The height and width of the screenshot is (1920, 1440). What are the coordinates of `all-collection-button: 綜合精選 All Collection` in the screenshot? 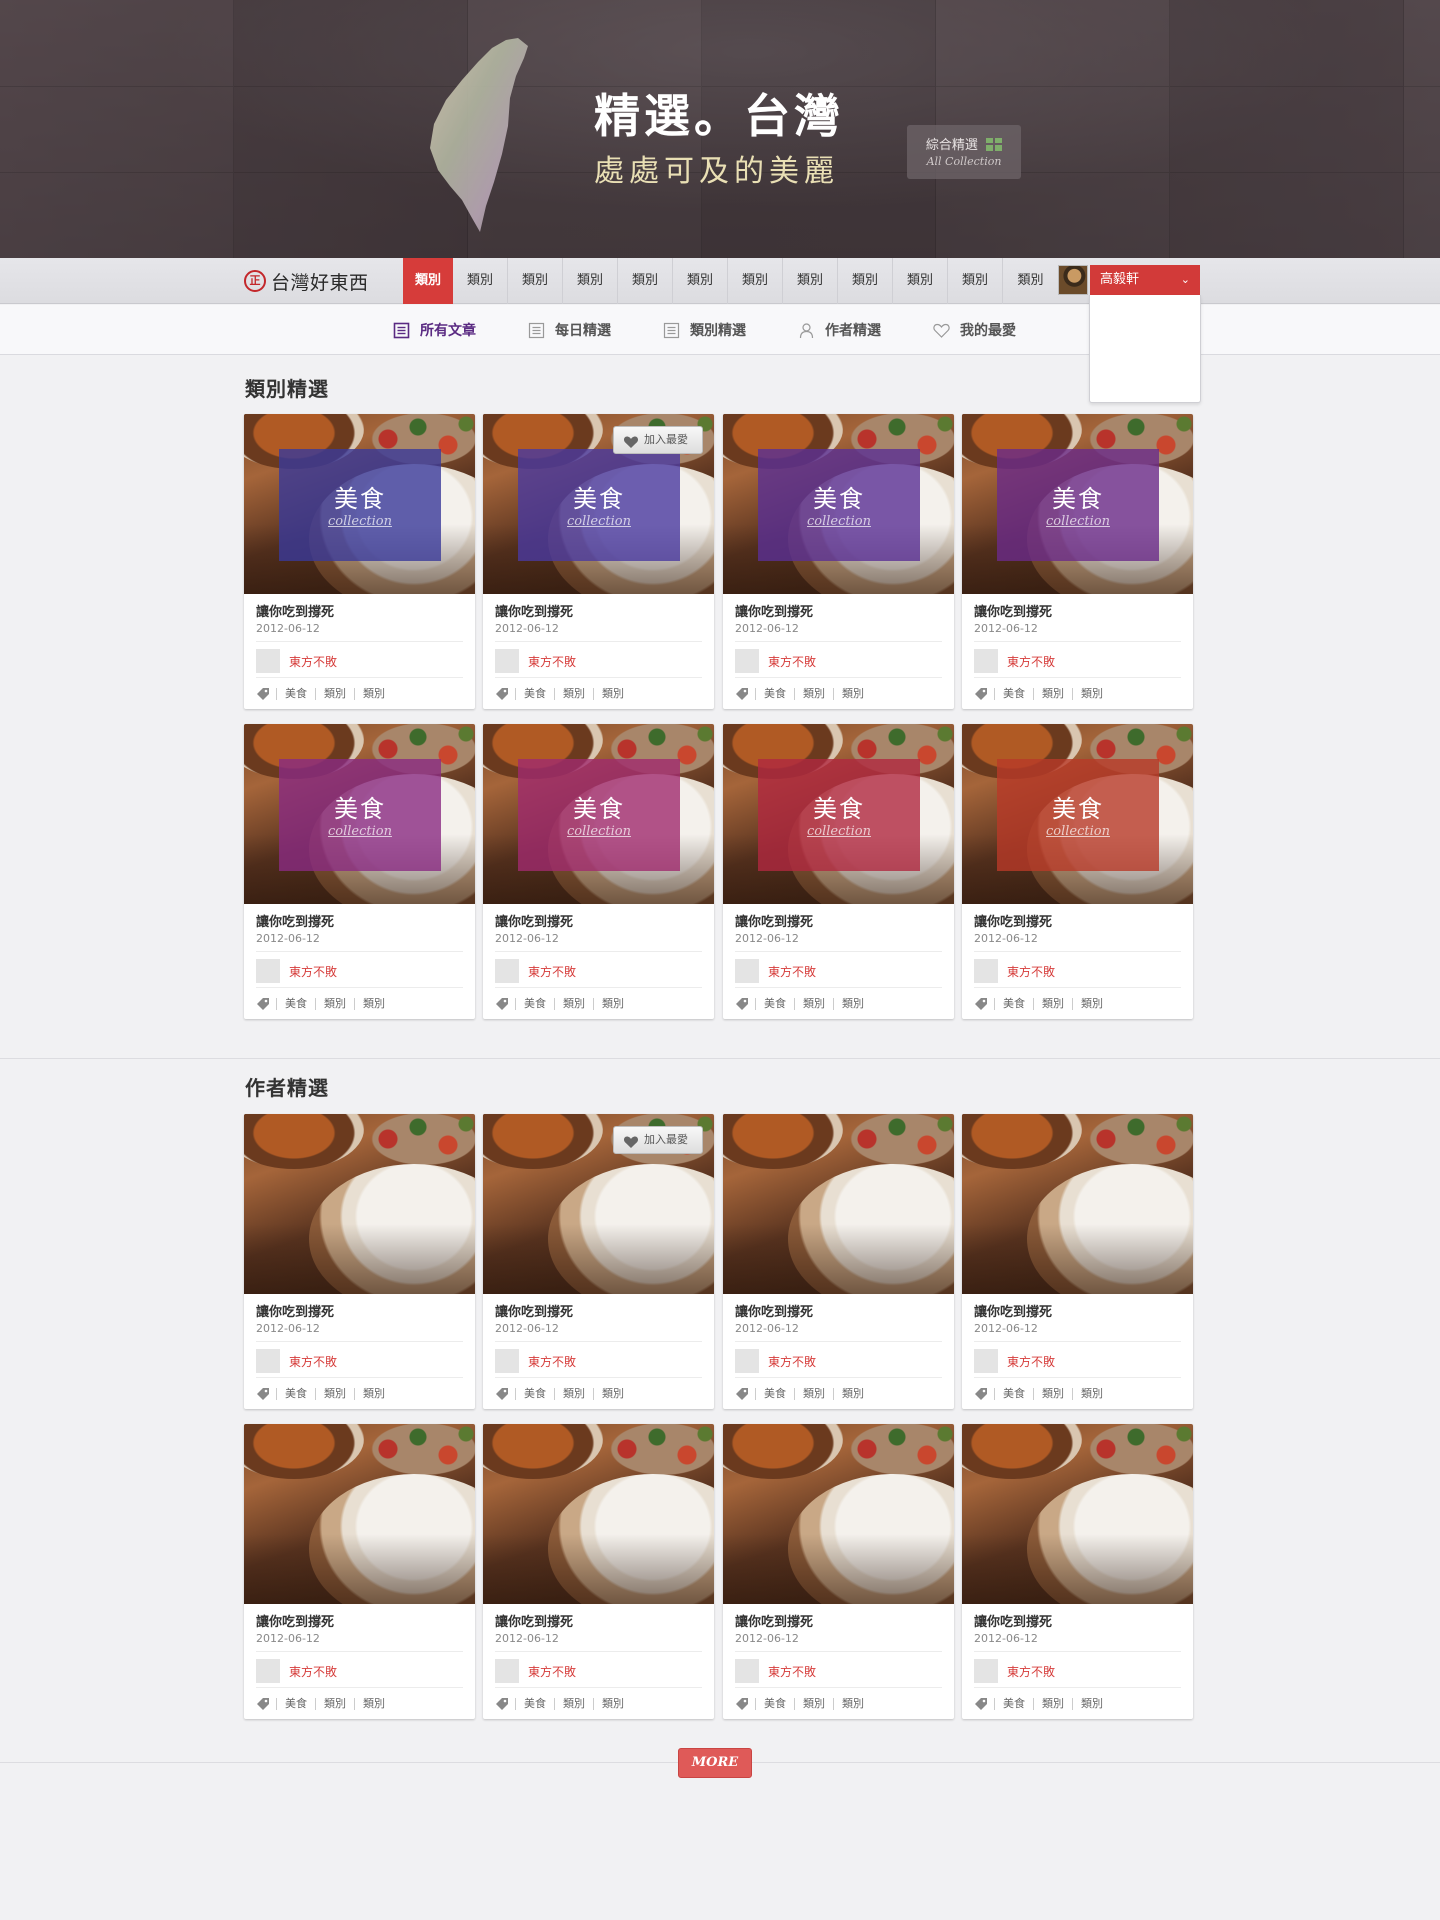 It's located at (964, 152).